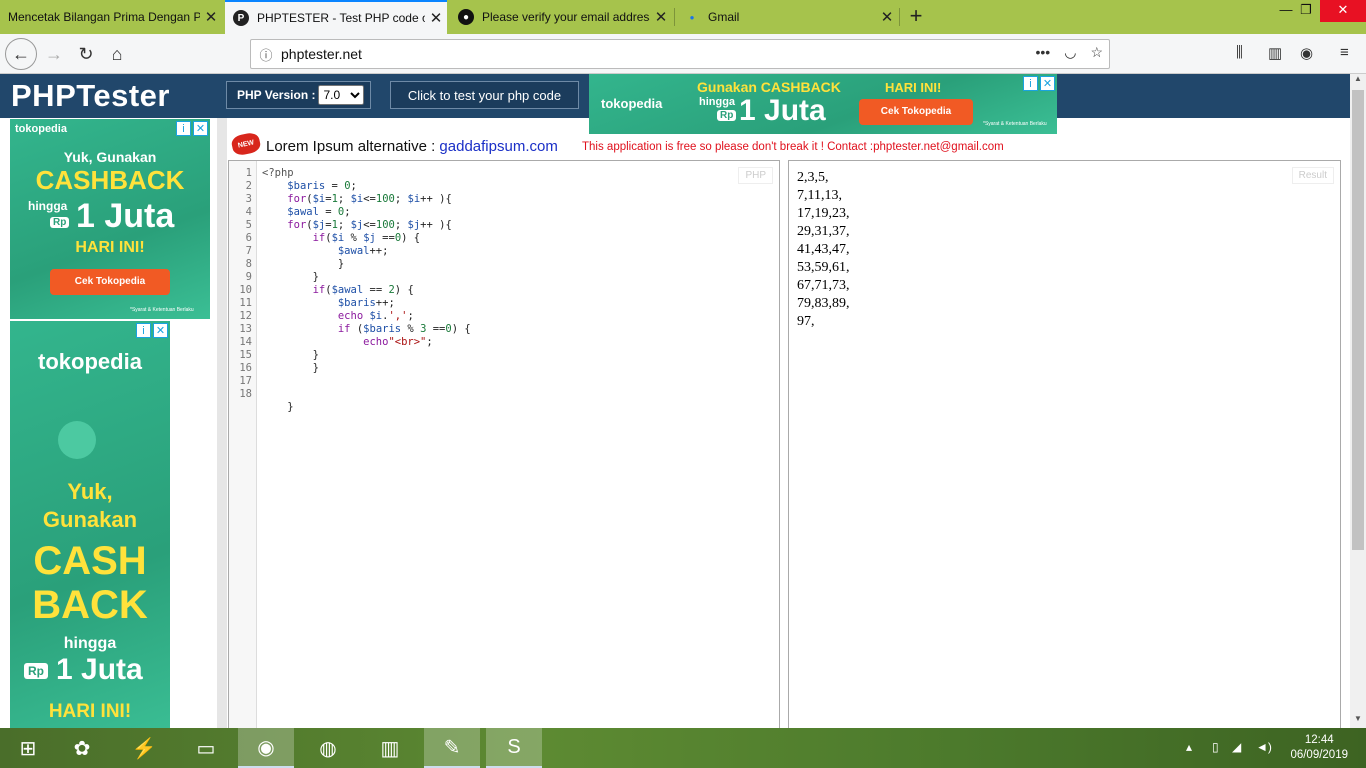  I want to click on pocket-icon: ◡, so click(1070, 52).